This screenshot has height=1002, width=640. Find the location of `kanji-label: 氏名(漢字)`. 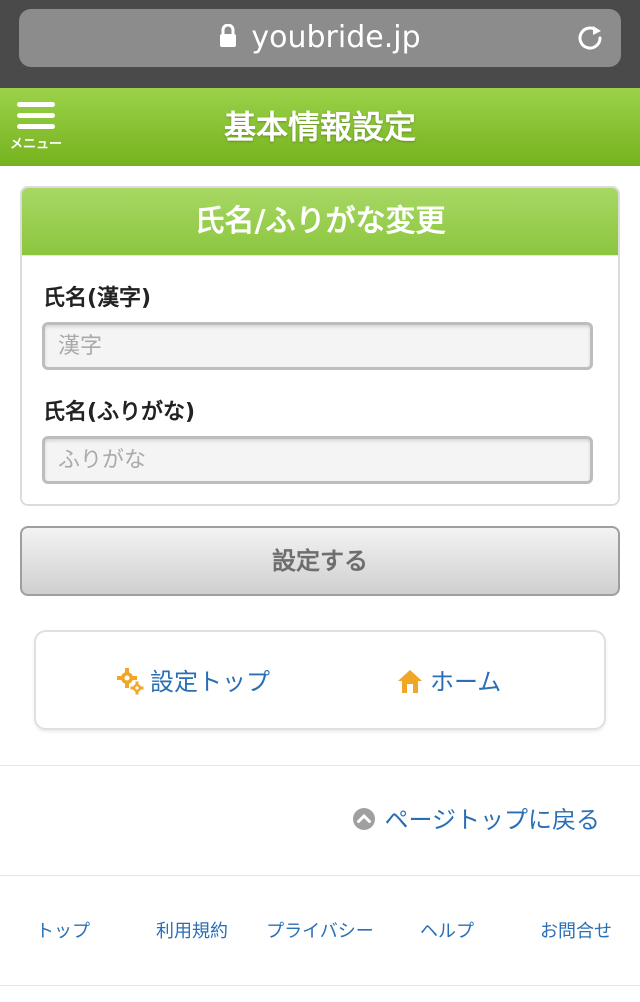

kanji-label: 氏名(漢字) is located at coordinates (97, 298).